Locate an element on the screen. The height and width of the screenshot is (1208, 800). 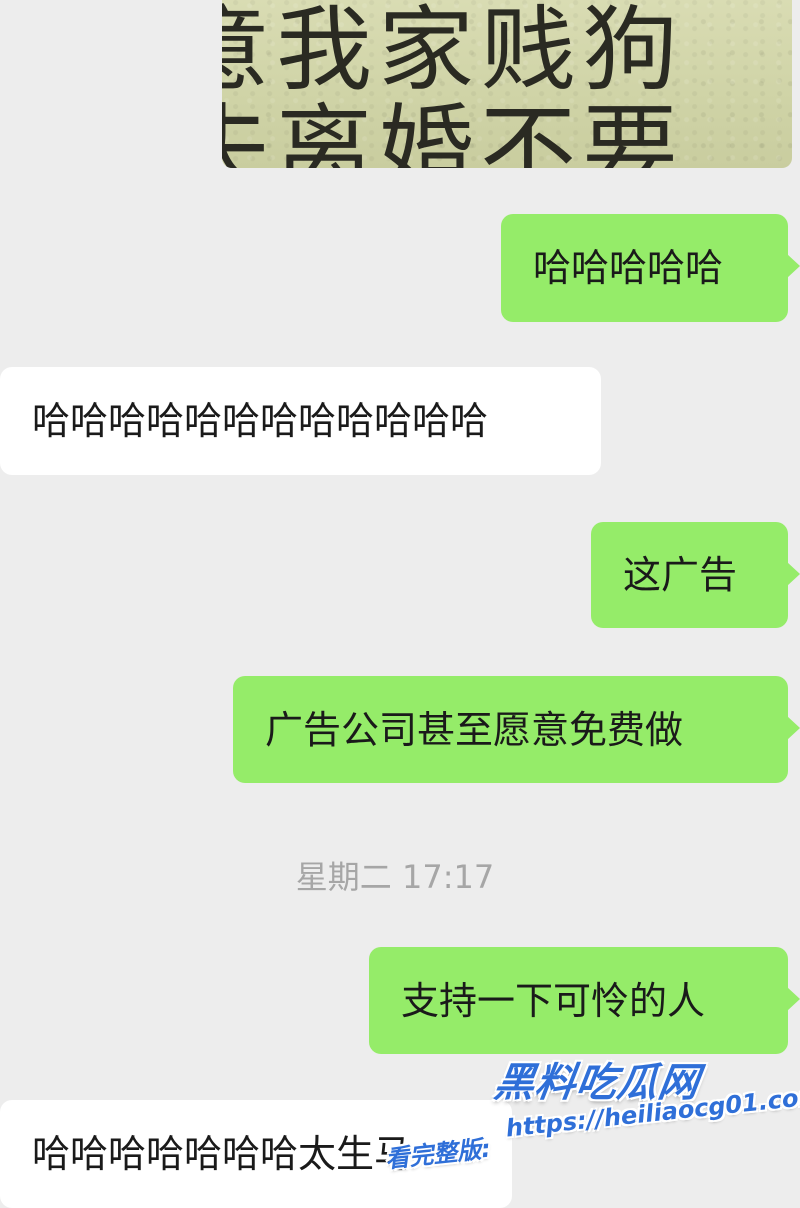
message-timestamp: 星期二 17:17 is located at coordinates (395, 877).